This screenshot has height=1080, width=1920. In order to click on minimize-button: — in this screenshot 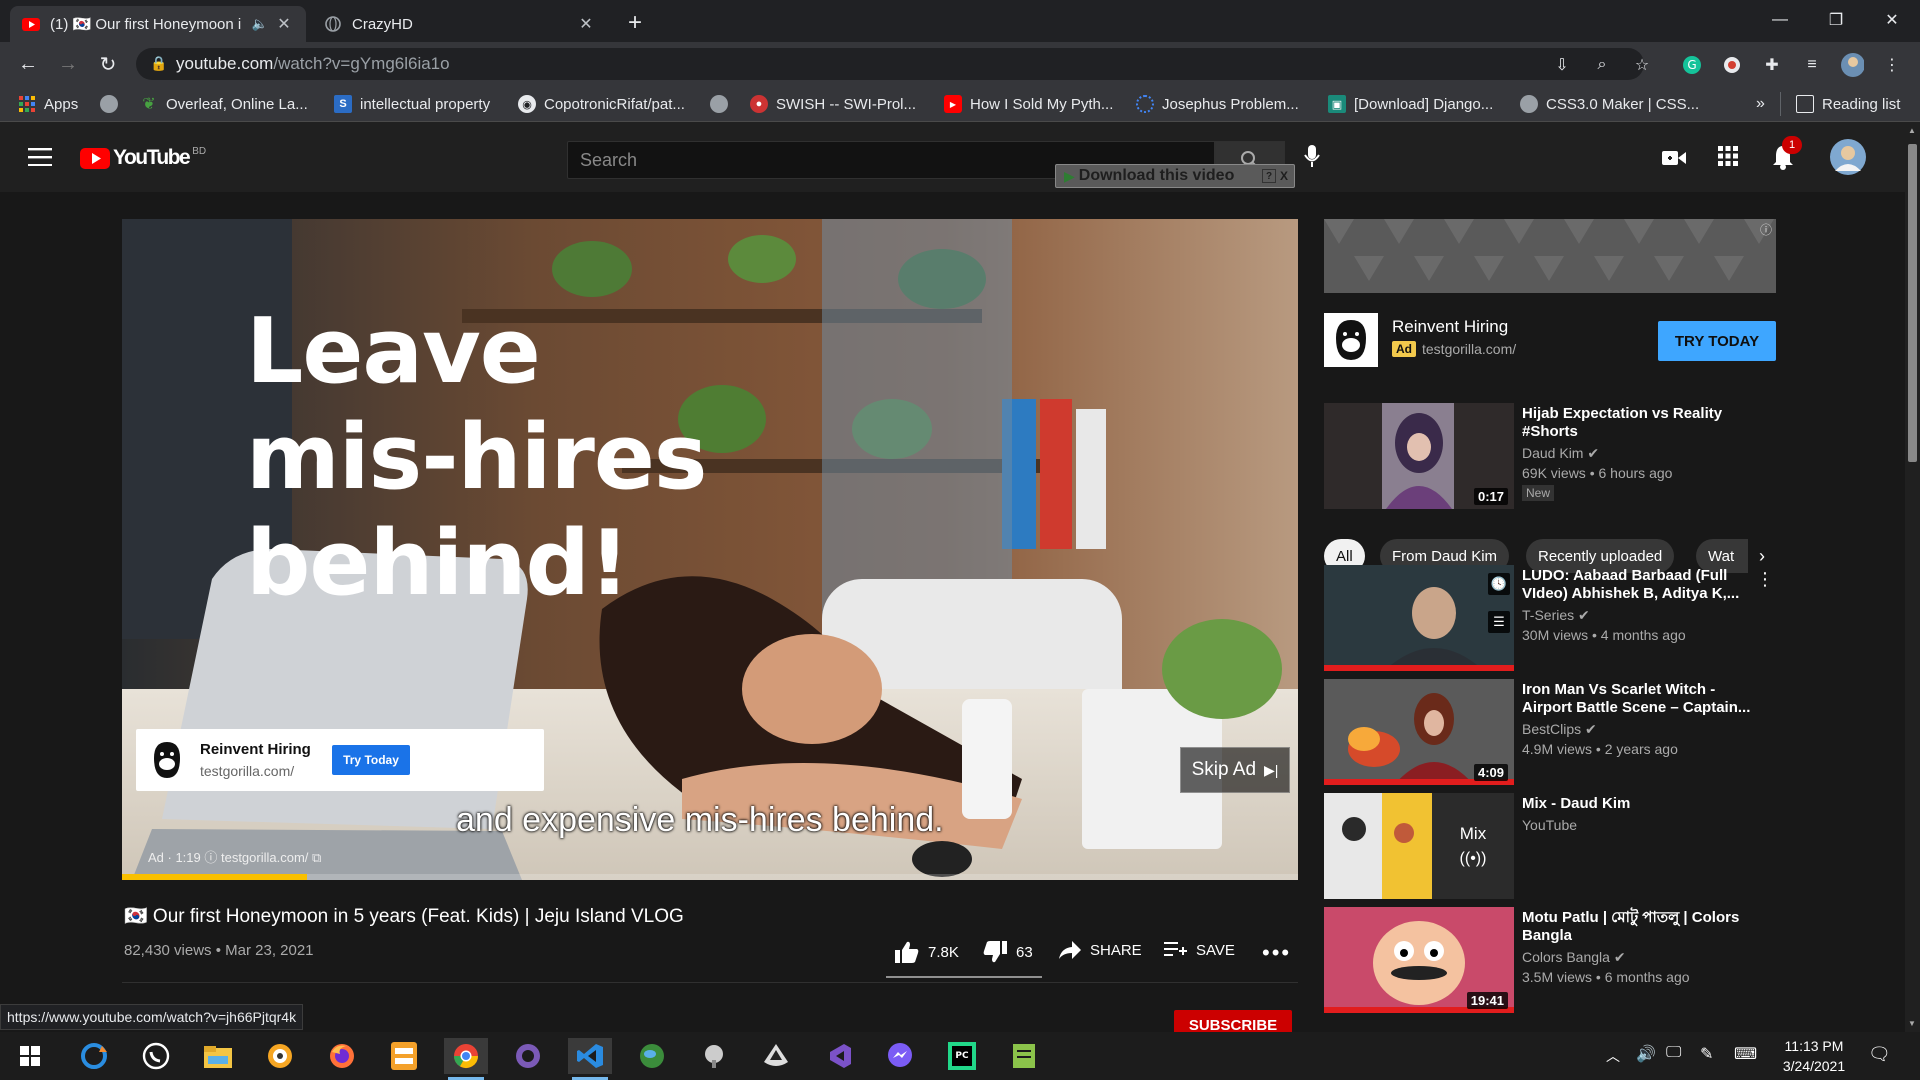, I will do `click(1780, 20)`.